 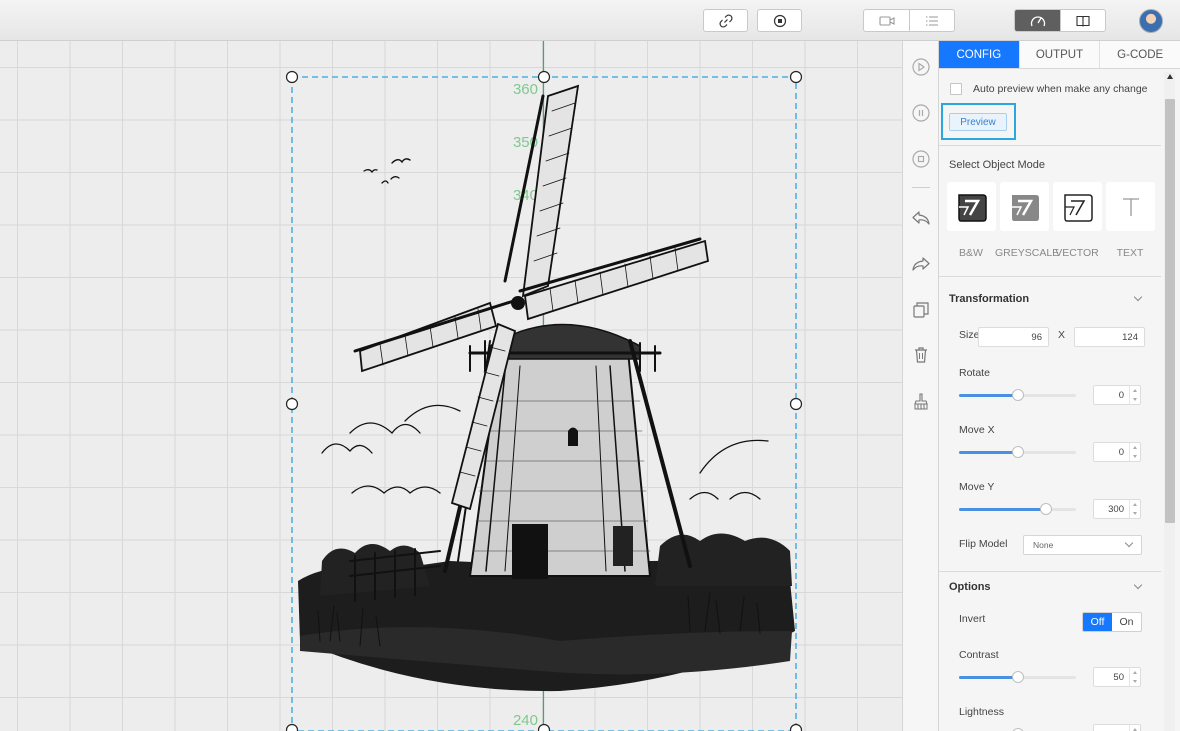 I want to click on mode-text-label: TEXT, so click(x=1130, y=253).